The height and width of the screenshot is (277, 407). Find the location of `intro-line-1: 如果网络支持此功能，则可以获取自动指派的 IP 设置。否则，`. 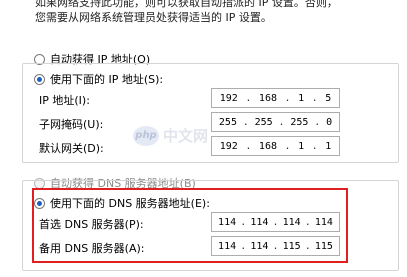

intro-line-1: 如果网络支持此功能，则可以获取自动指派的 IP 设置。否则， is located at coordinates (186, 4).